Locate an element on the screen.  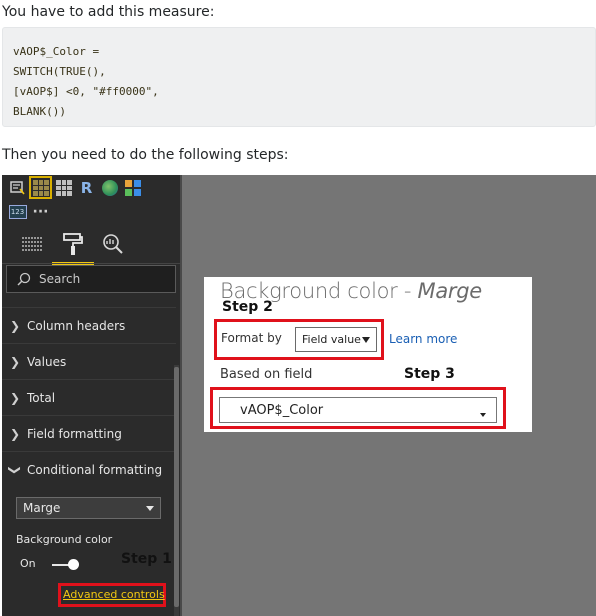
code-line: BLANK()) is located at coordinates (39, 111).